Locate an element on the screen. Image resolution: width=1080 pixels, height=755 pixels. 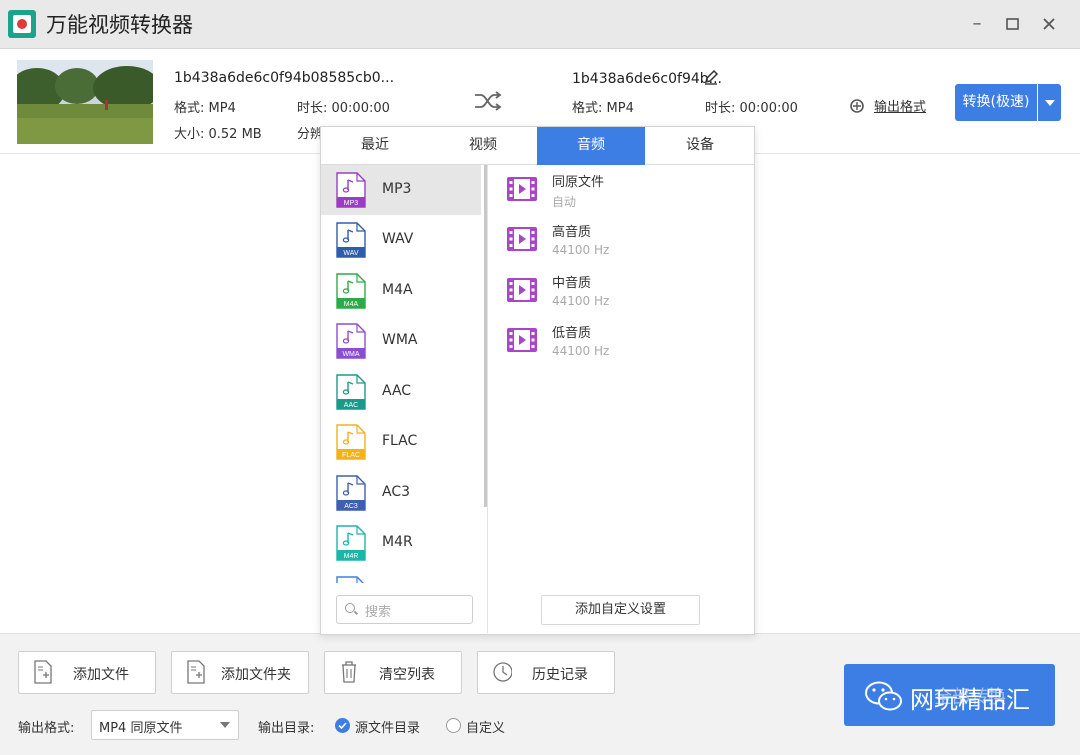
format-item-wav: WAV WAV is located at coordinates (401, 240).